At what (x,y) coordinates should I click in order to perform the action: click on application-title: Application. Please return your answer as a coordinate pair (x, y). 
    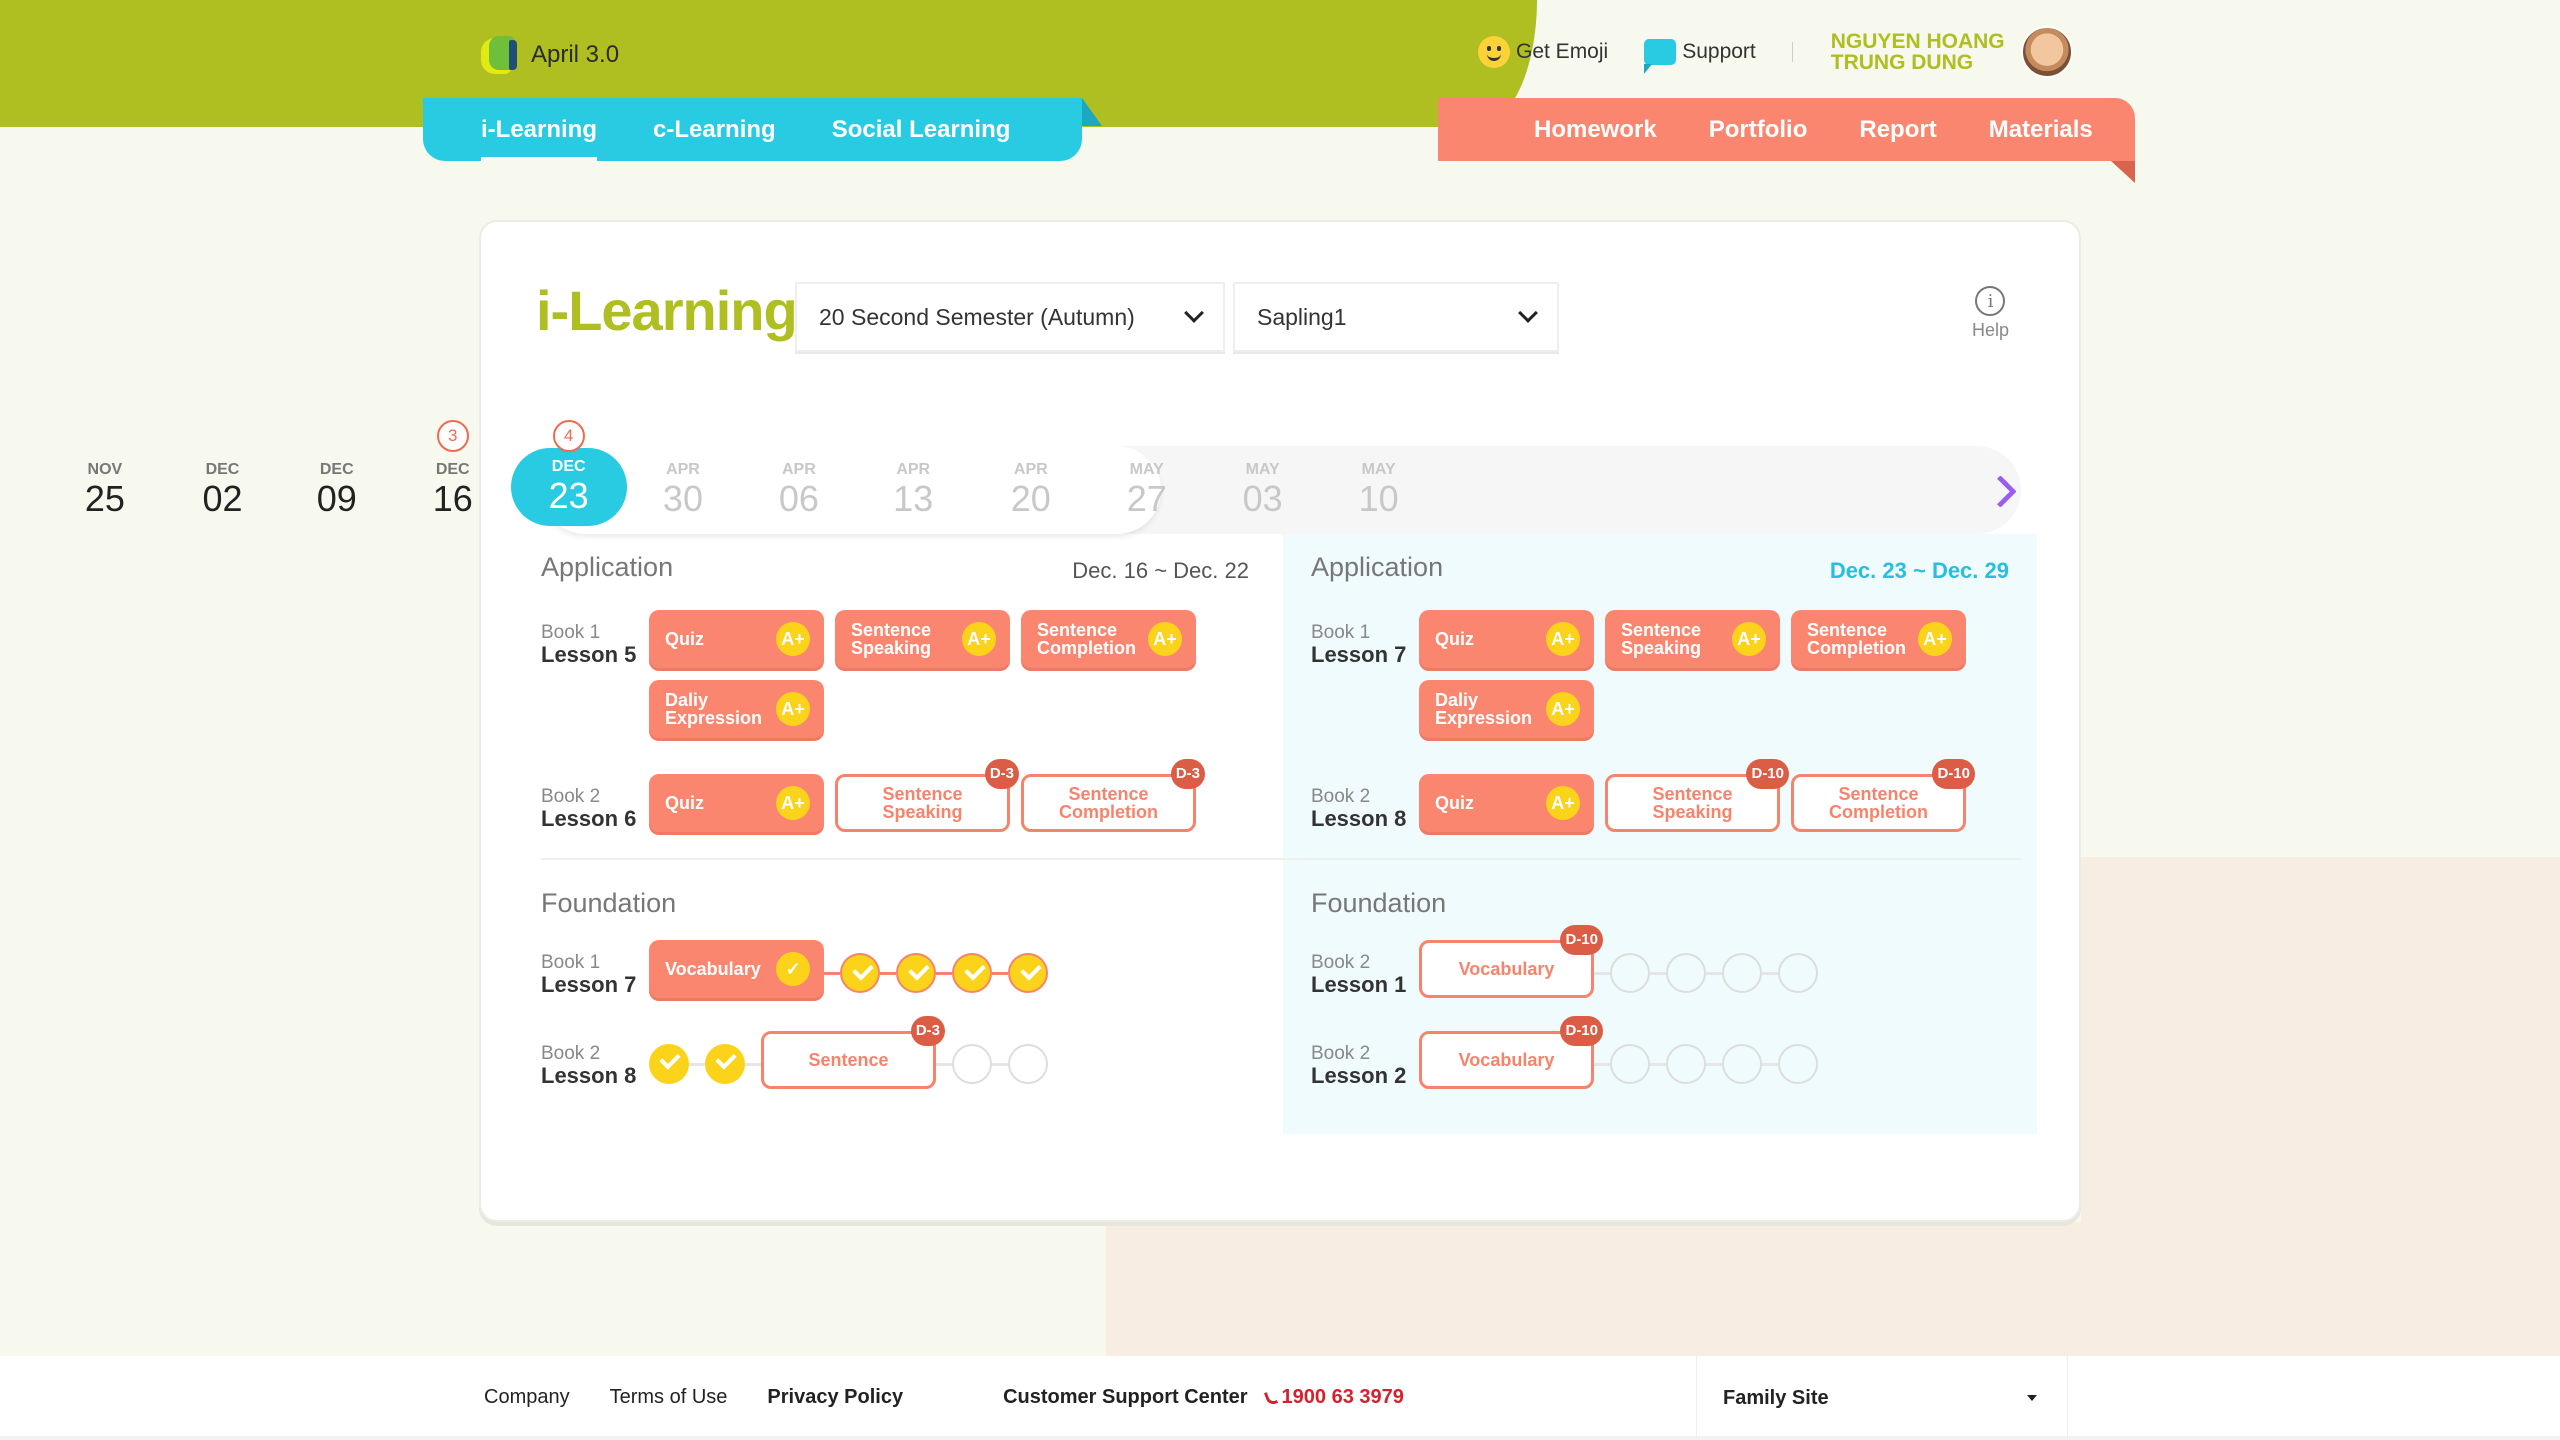
    Looking at the image, I should click on (607, 567).